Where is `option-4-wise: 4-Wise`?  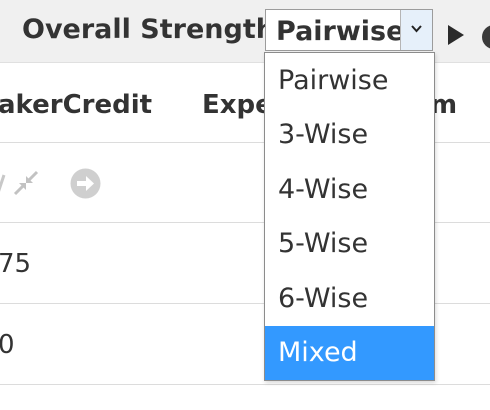 option-4-wise: 4-Wise is located at coordinates (349, 190).